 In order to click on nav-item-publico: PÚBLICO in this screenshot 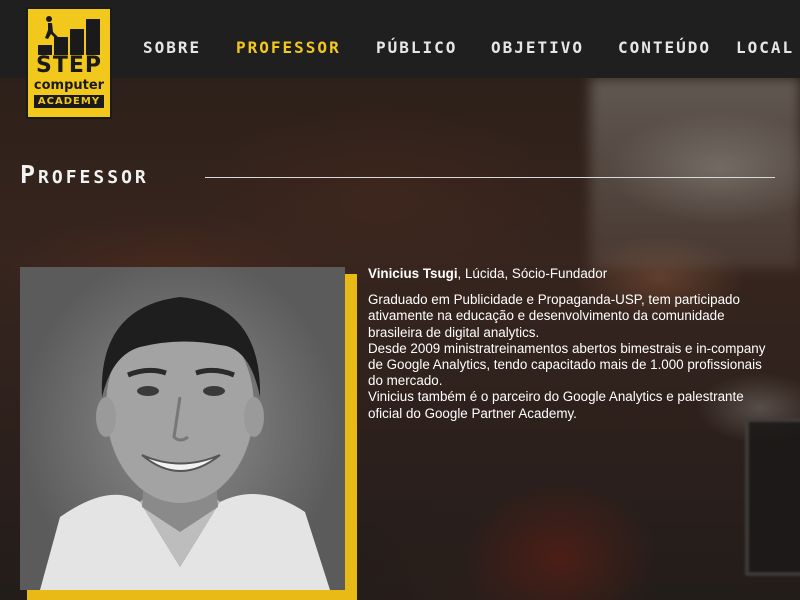, I will do `click(416, 47)`.